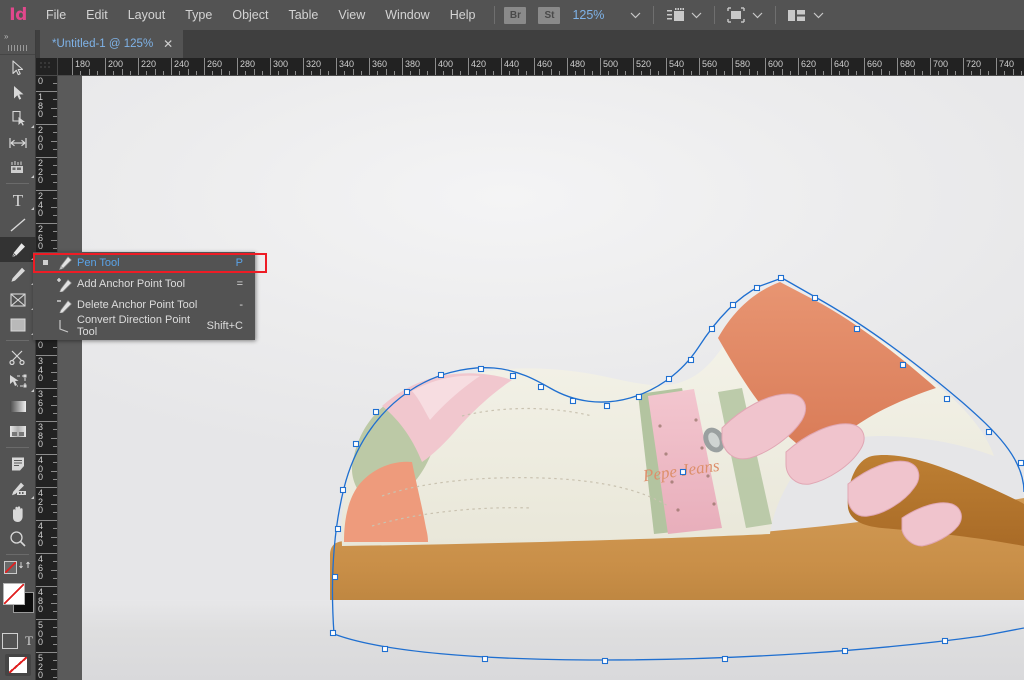  Describe the element at coordinates (17, 36) in the screenshot. I see `tools-panel-collapse-icon: »` at that location.